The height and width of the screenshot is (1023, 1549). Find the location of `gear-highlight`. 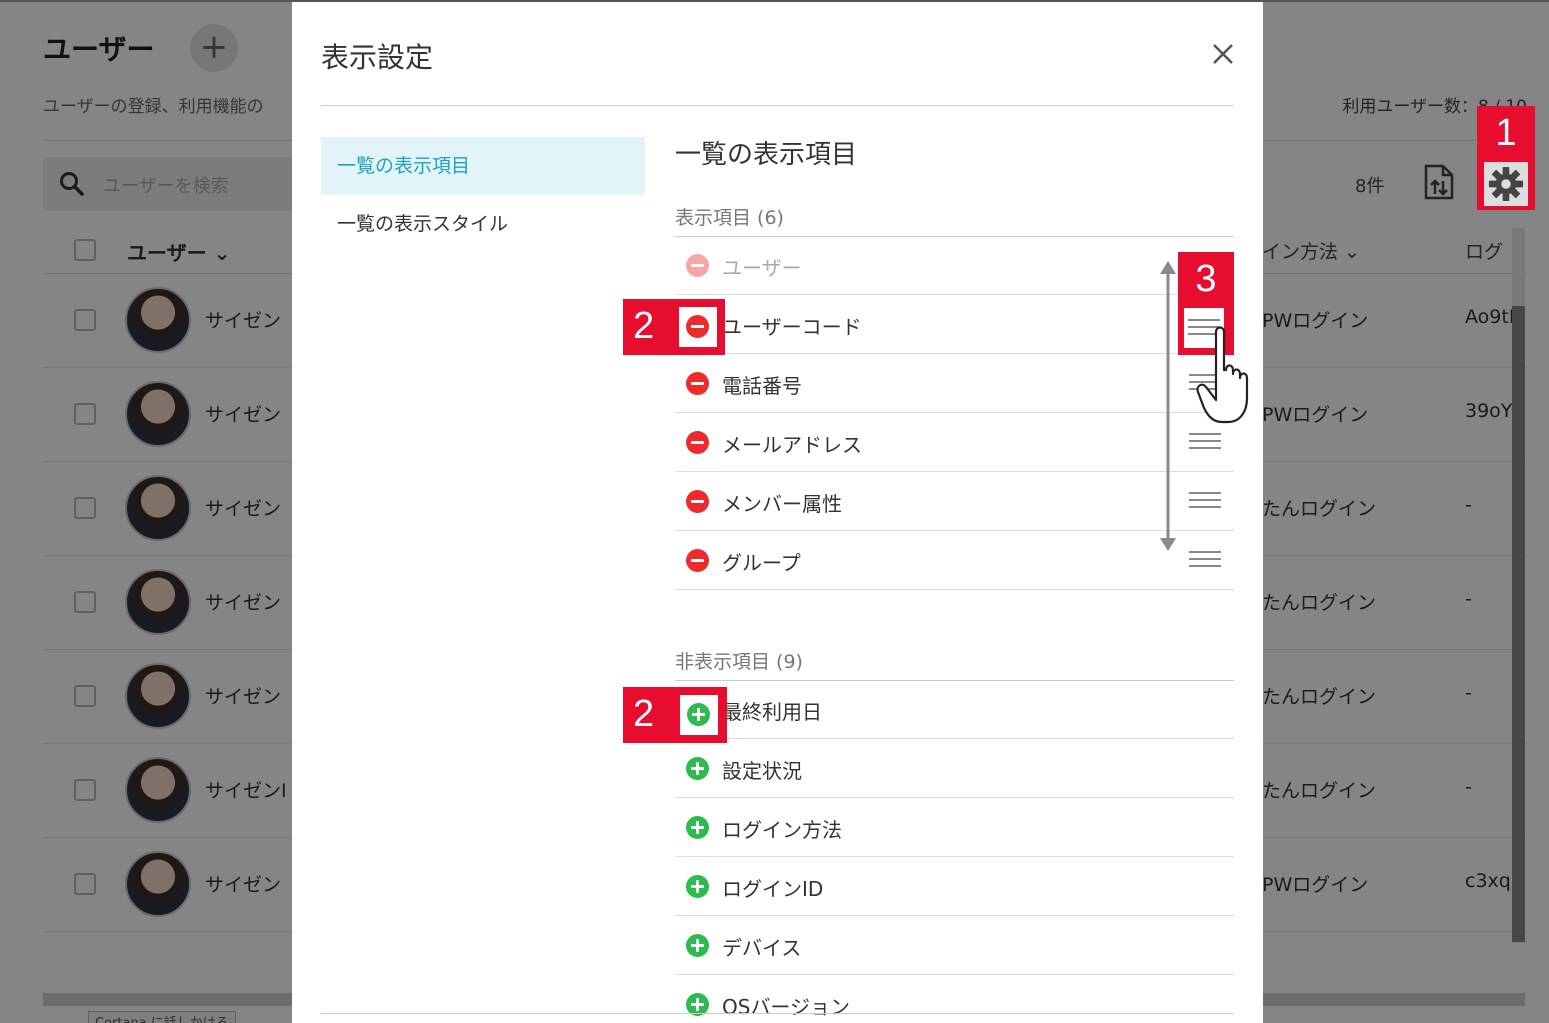

gear-highlight is located at coordinates (1506, 184).